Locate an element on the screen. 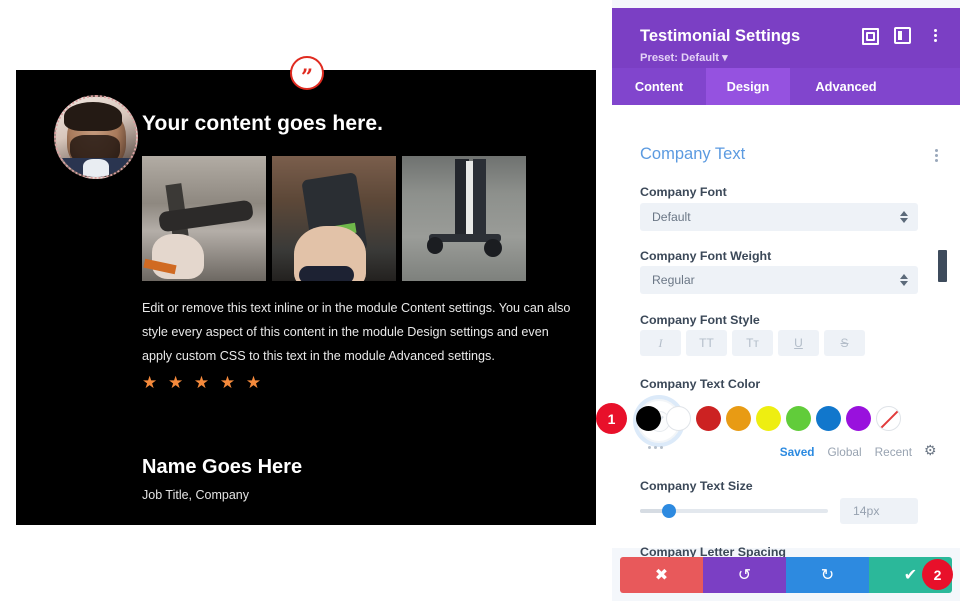  company-text-size-input: 14px is located at coordinates (879, 511).